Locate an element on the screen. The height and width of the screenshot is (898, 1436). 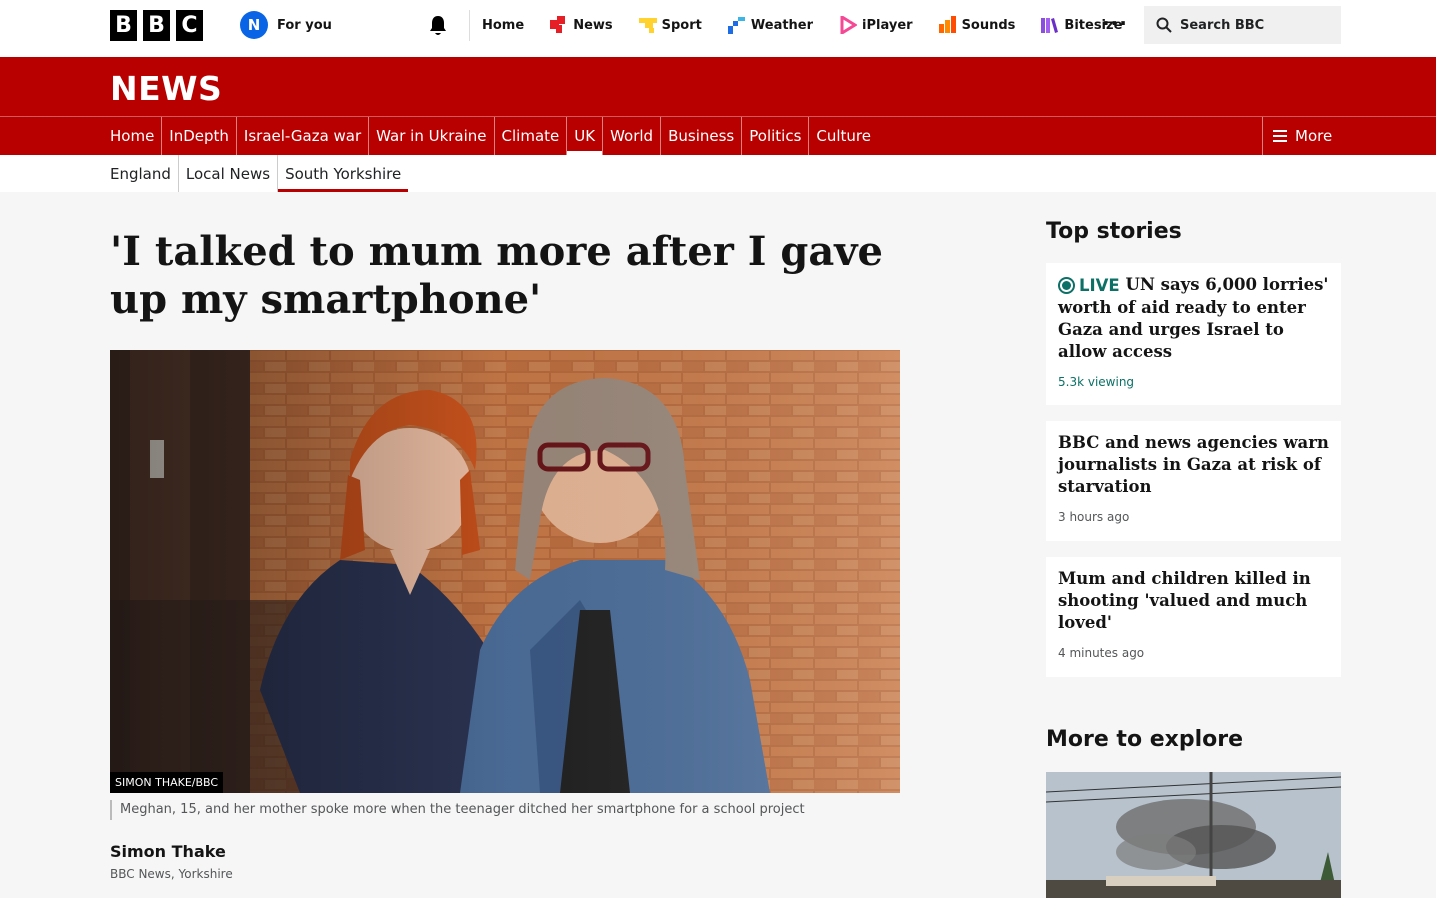
section-nav-item-culture: Culture is located at coordinates (843, 136).